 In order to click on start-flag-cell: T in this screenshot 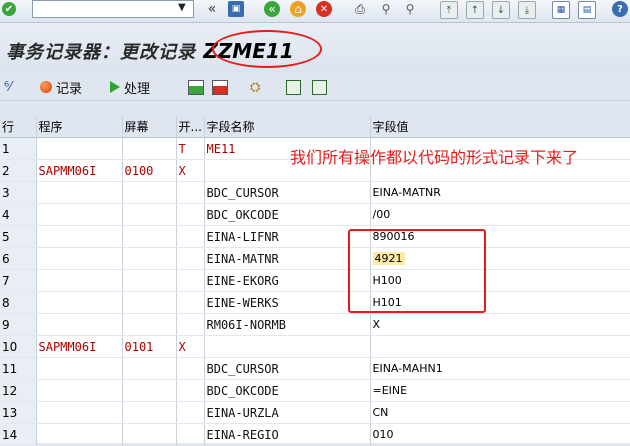, I will do `click(190, 148)`.